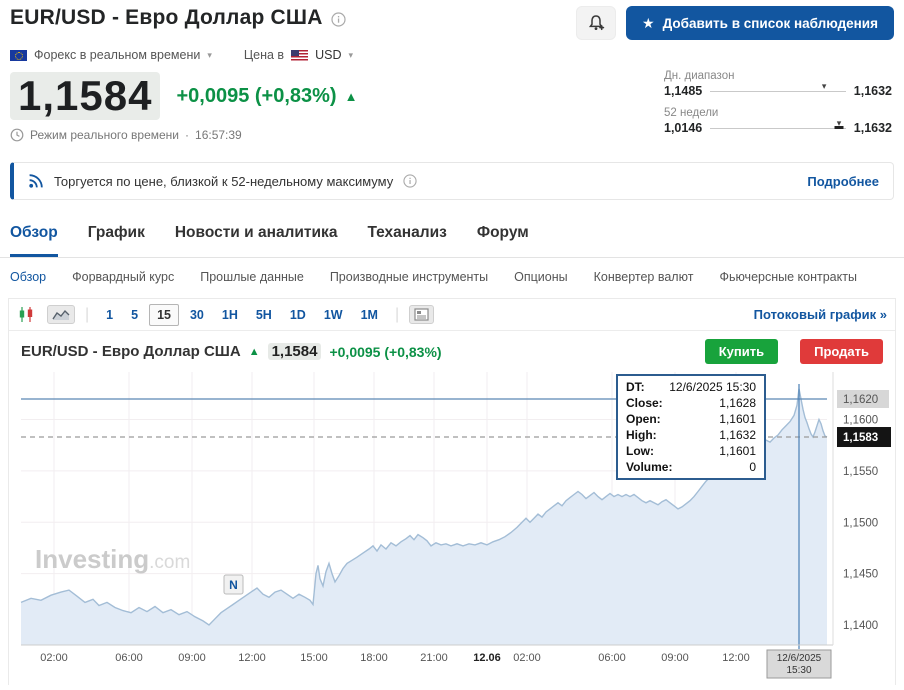  What do you see at coordinates (699, 76) in the screenshot?
I see `daily-range-label: Дн. диапазон` at bounding box center [699, 76].